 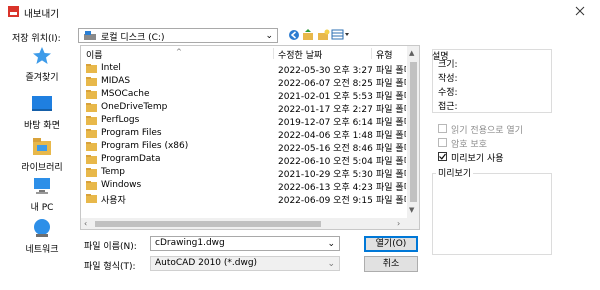 I want to click on column-header-date: 수정한 날짜, so click(x=300, y=54).